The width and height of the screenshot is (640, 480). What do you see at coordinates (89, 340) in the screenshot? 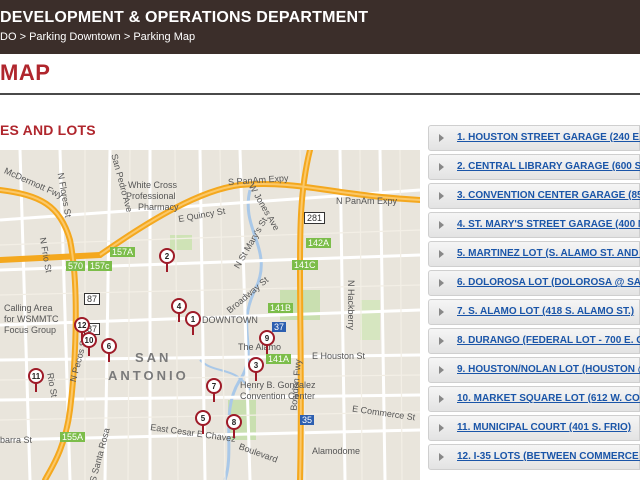
I see `pin-number: 10` at bounding box center [89, 340].